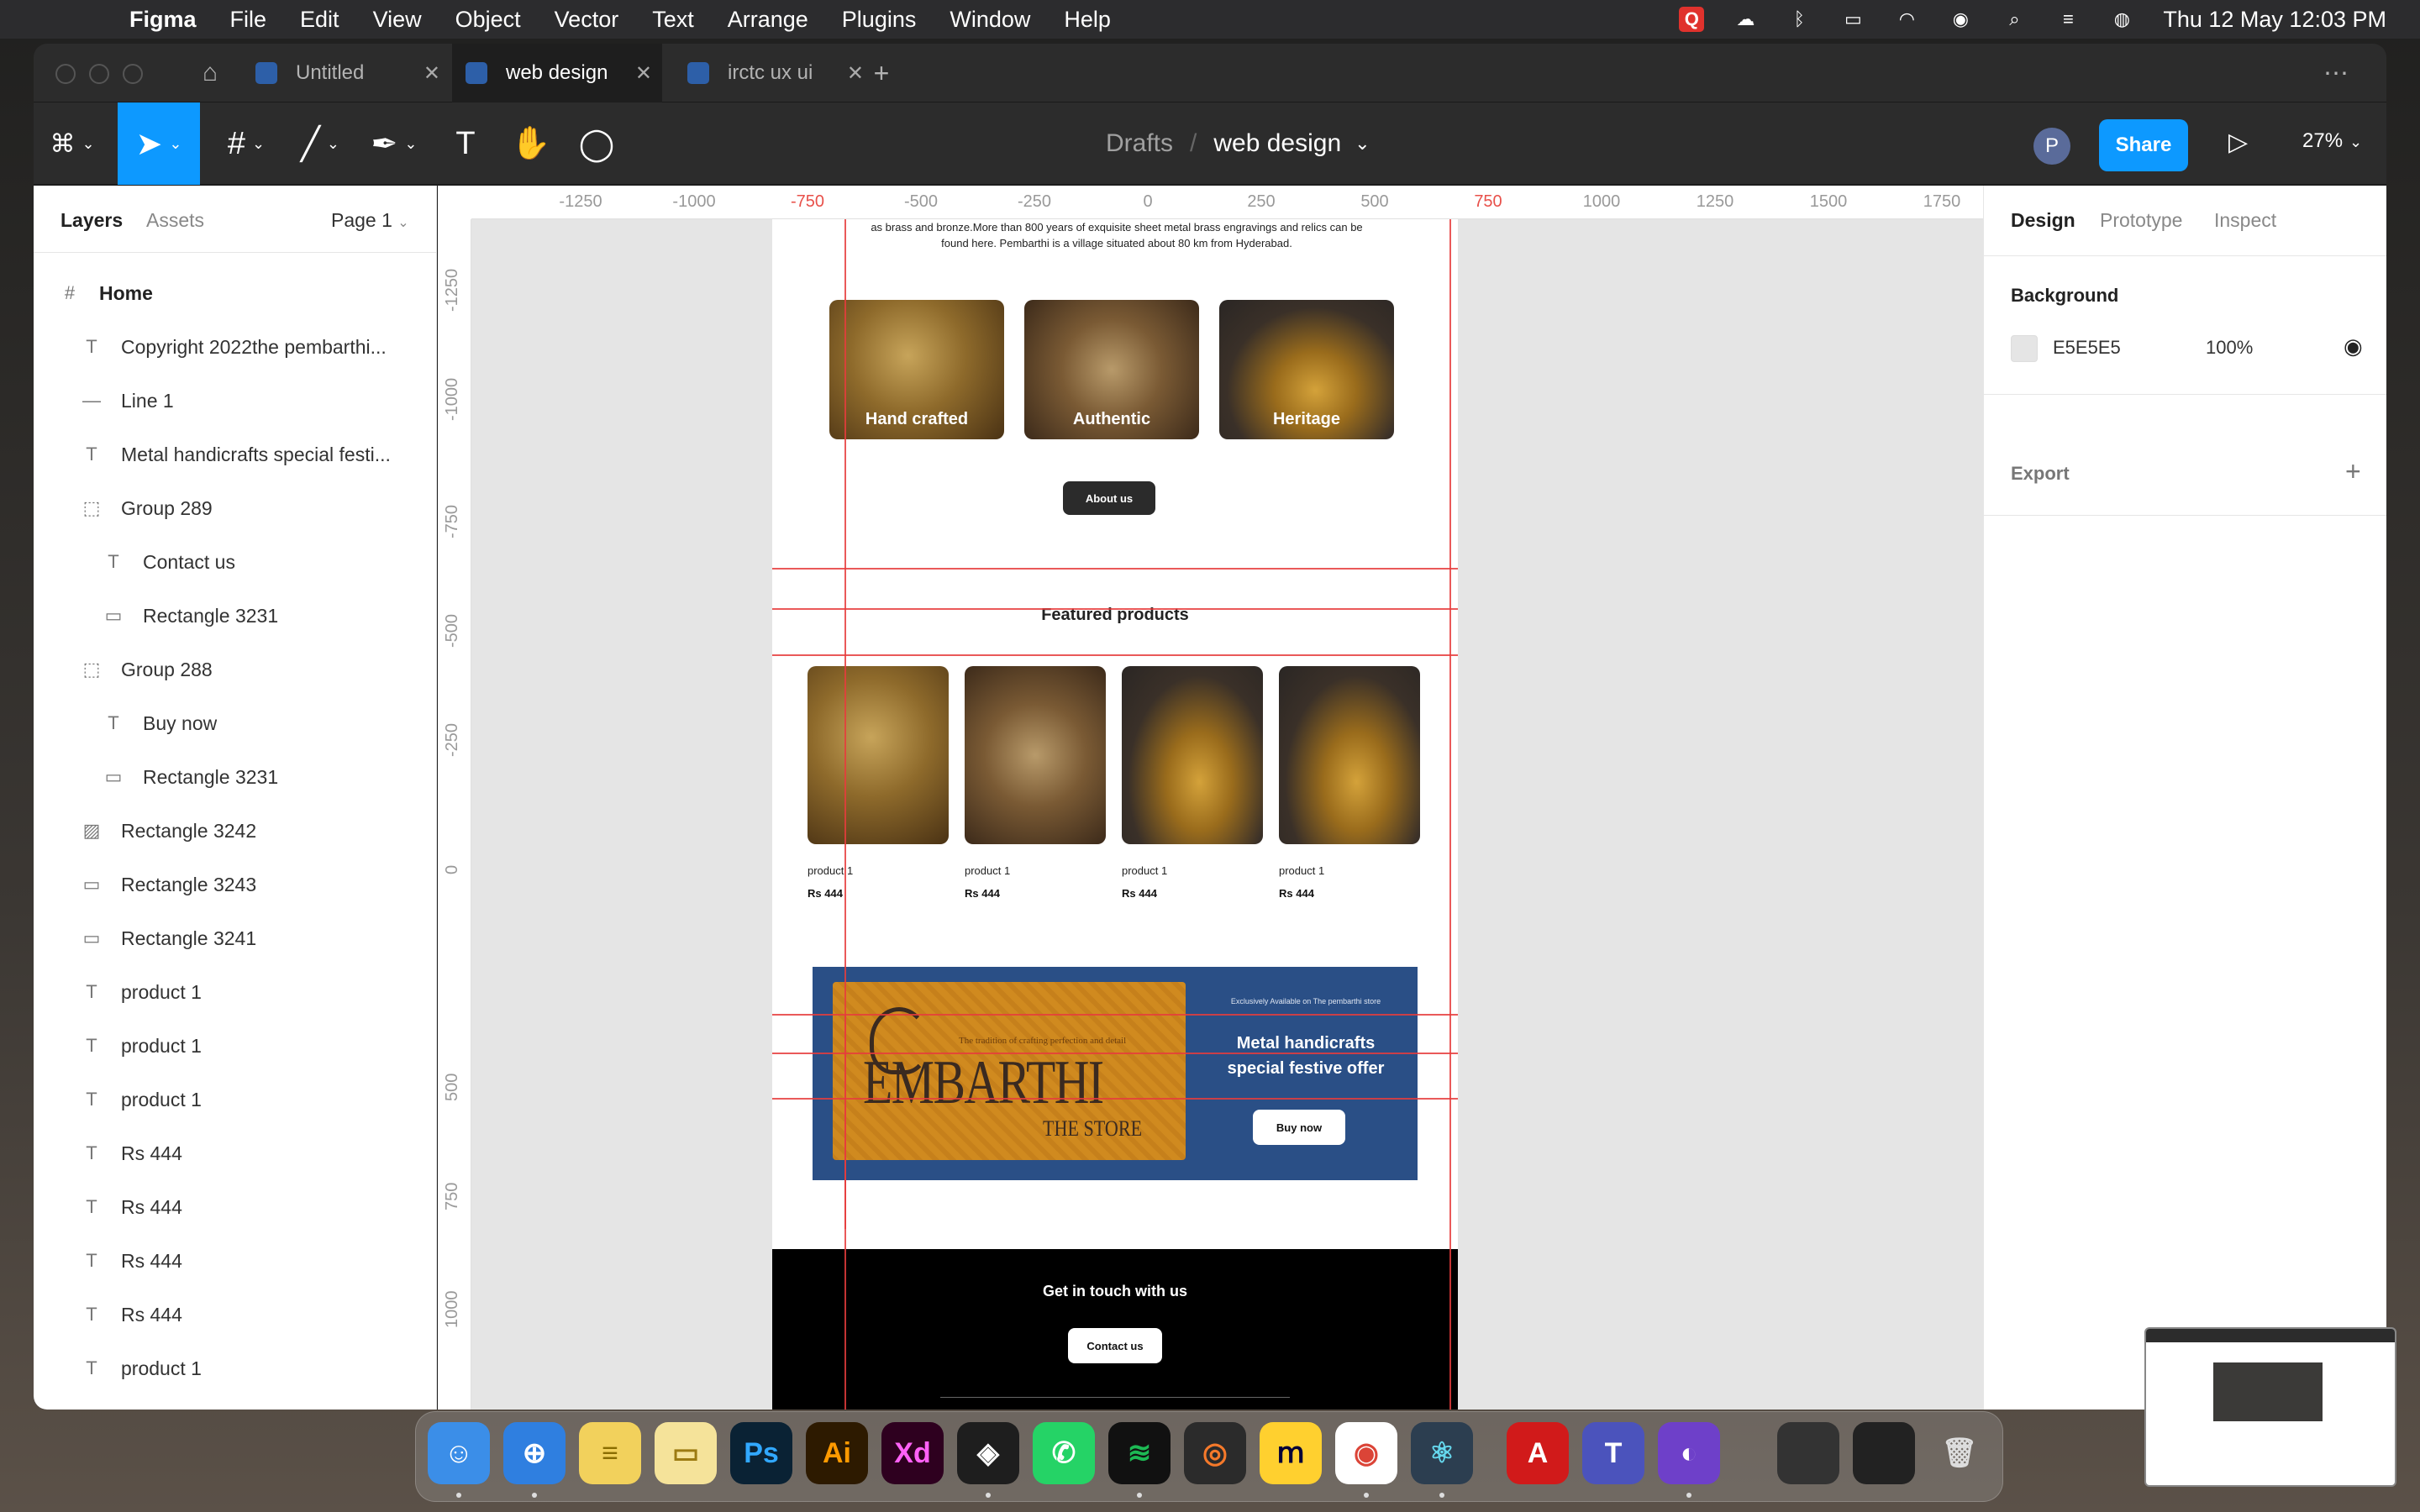  I want to click on feature-card-authentic: Authentic, so click(1111, 369).